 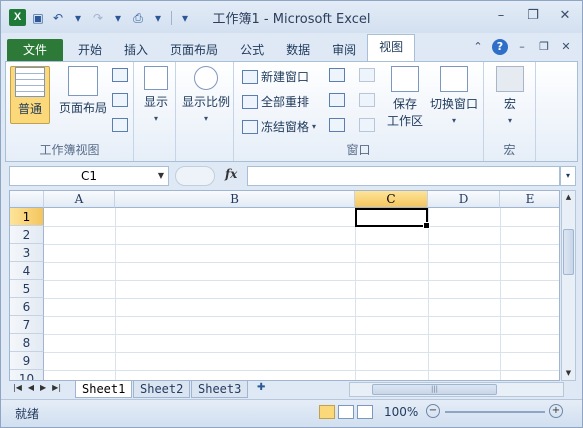 I want to click on formula-bar-sizer, so click(x=195, y=176).